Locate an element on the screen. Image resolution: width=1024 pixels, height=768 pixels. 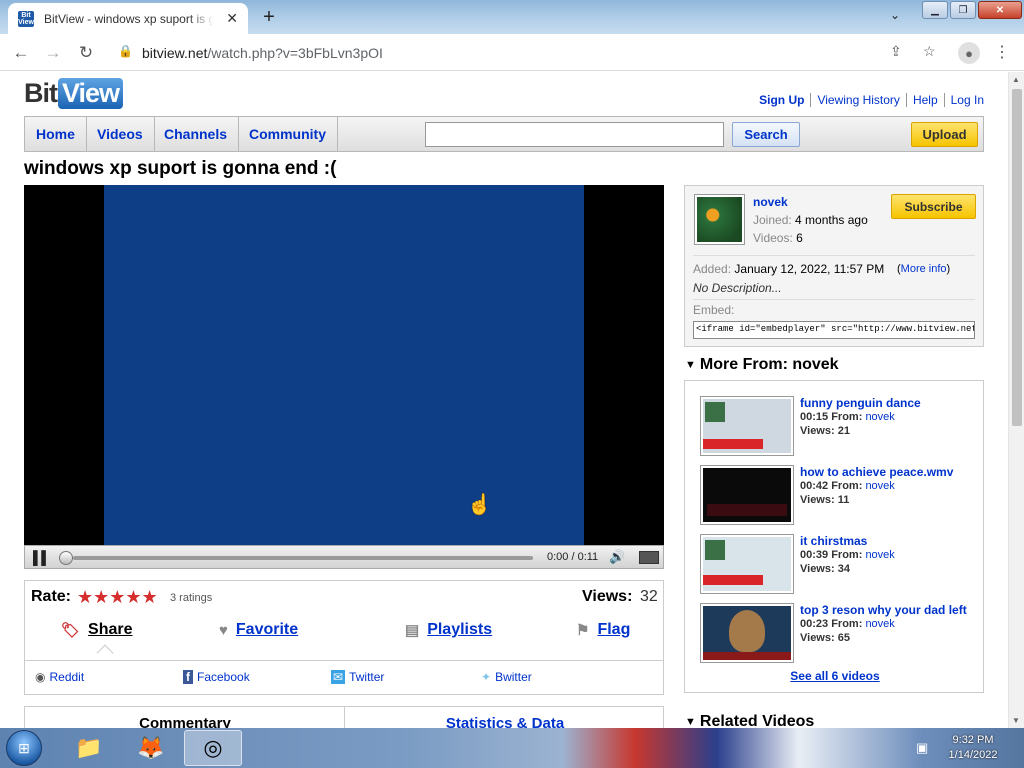
scroll-thumb is located at coordinates (1017, 257).